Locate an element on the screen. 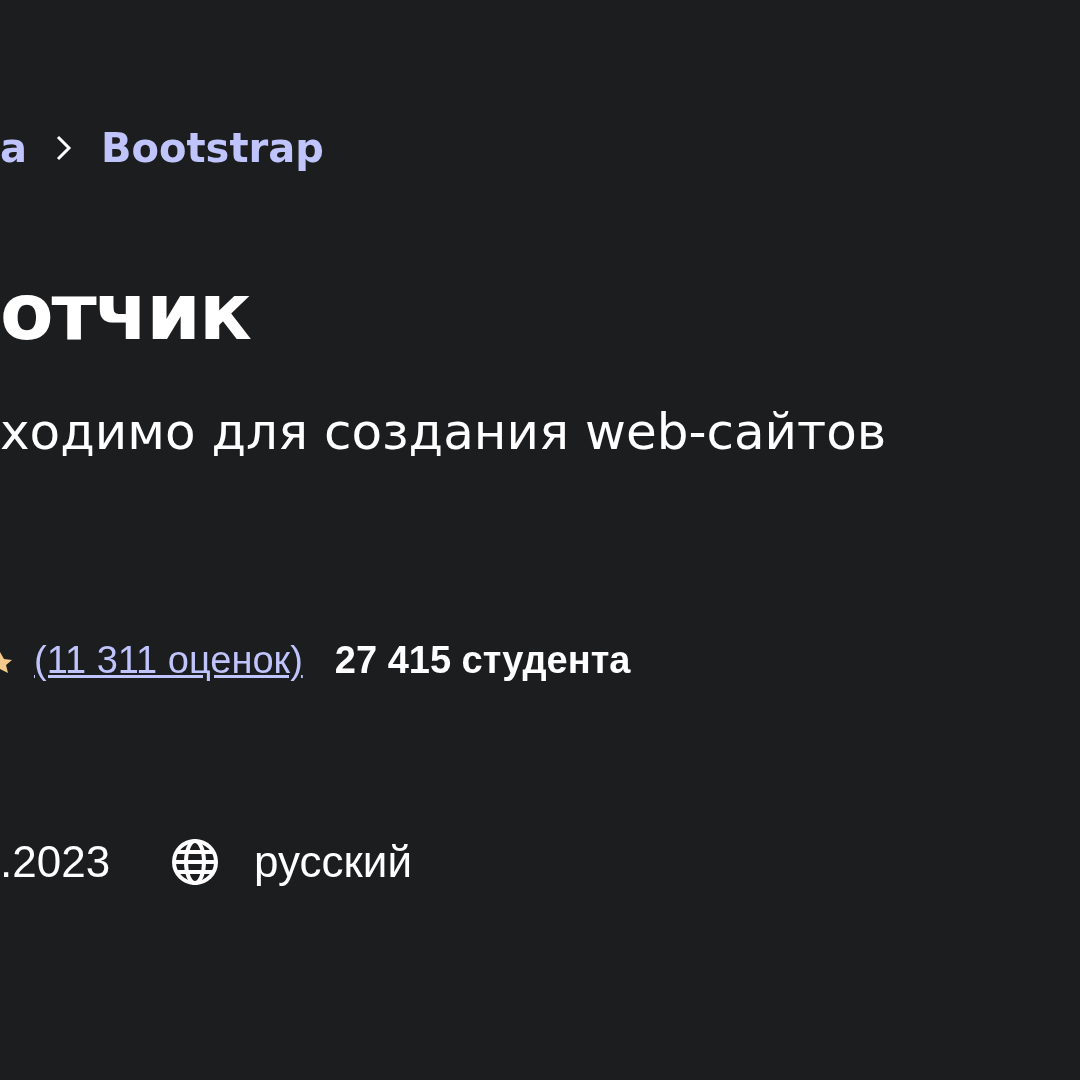  breadcrumb-link: а is located at coordinates (13, 148).